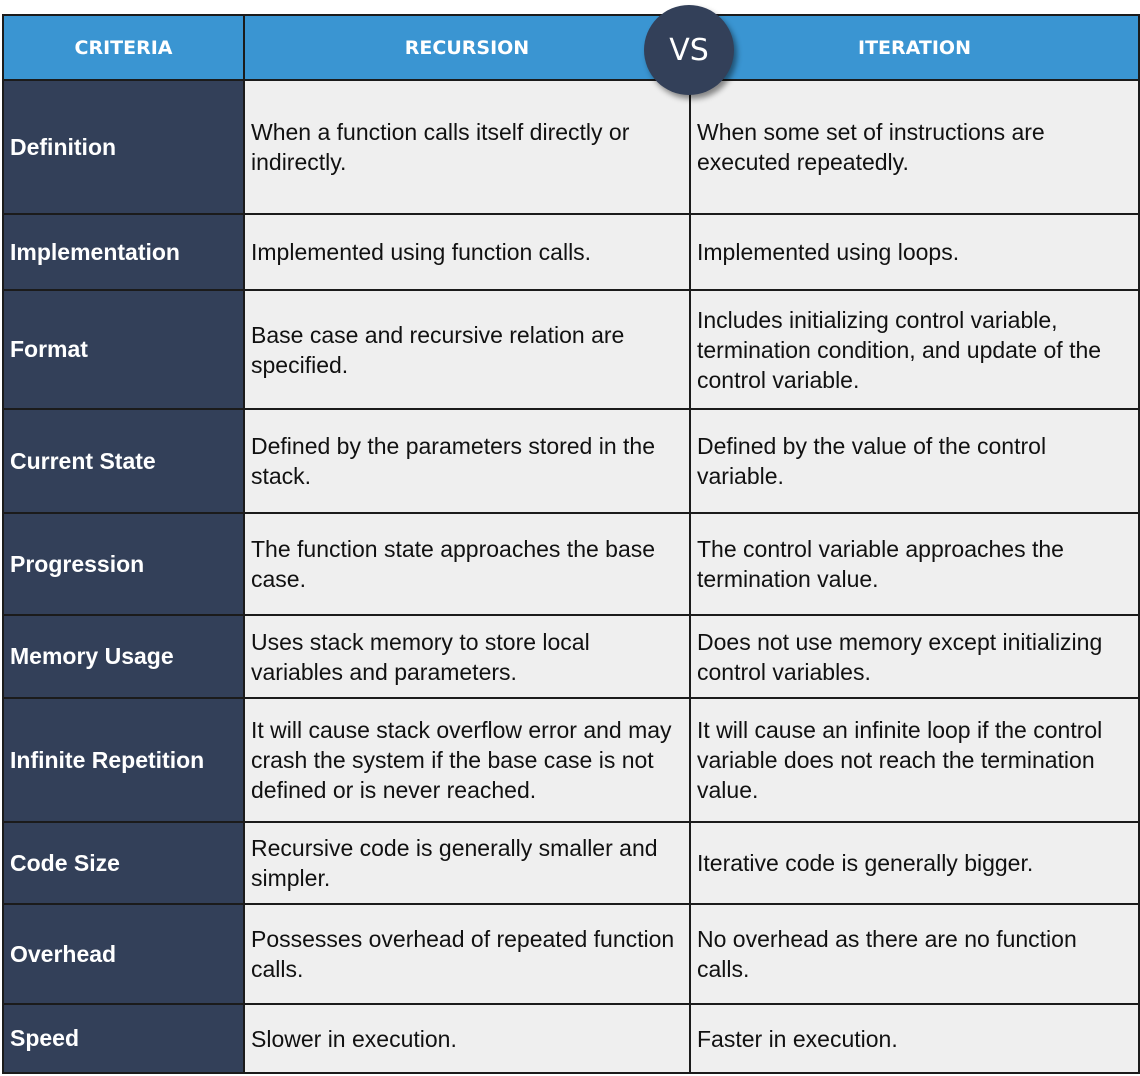 The height and width of the screenshot is (1076, 1140). Describe the element at coordinates (914, 252) in the screenshot. I see `iteration-cell: Implemented using loops.` at that location.